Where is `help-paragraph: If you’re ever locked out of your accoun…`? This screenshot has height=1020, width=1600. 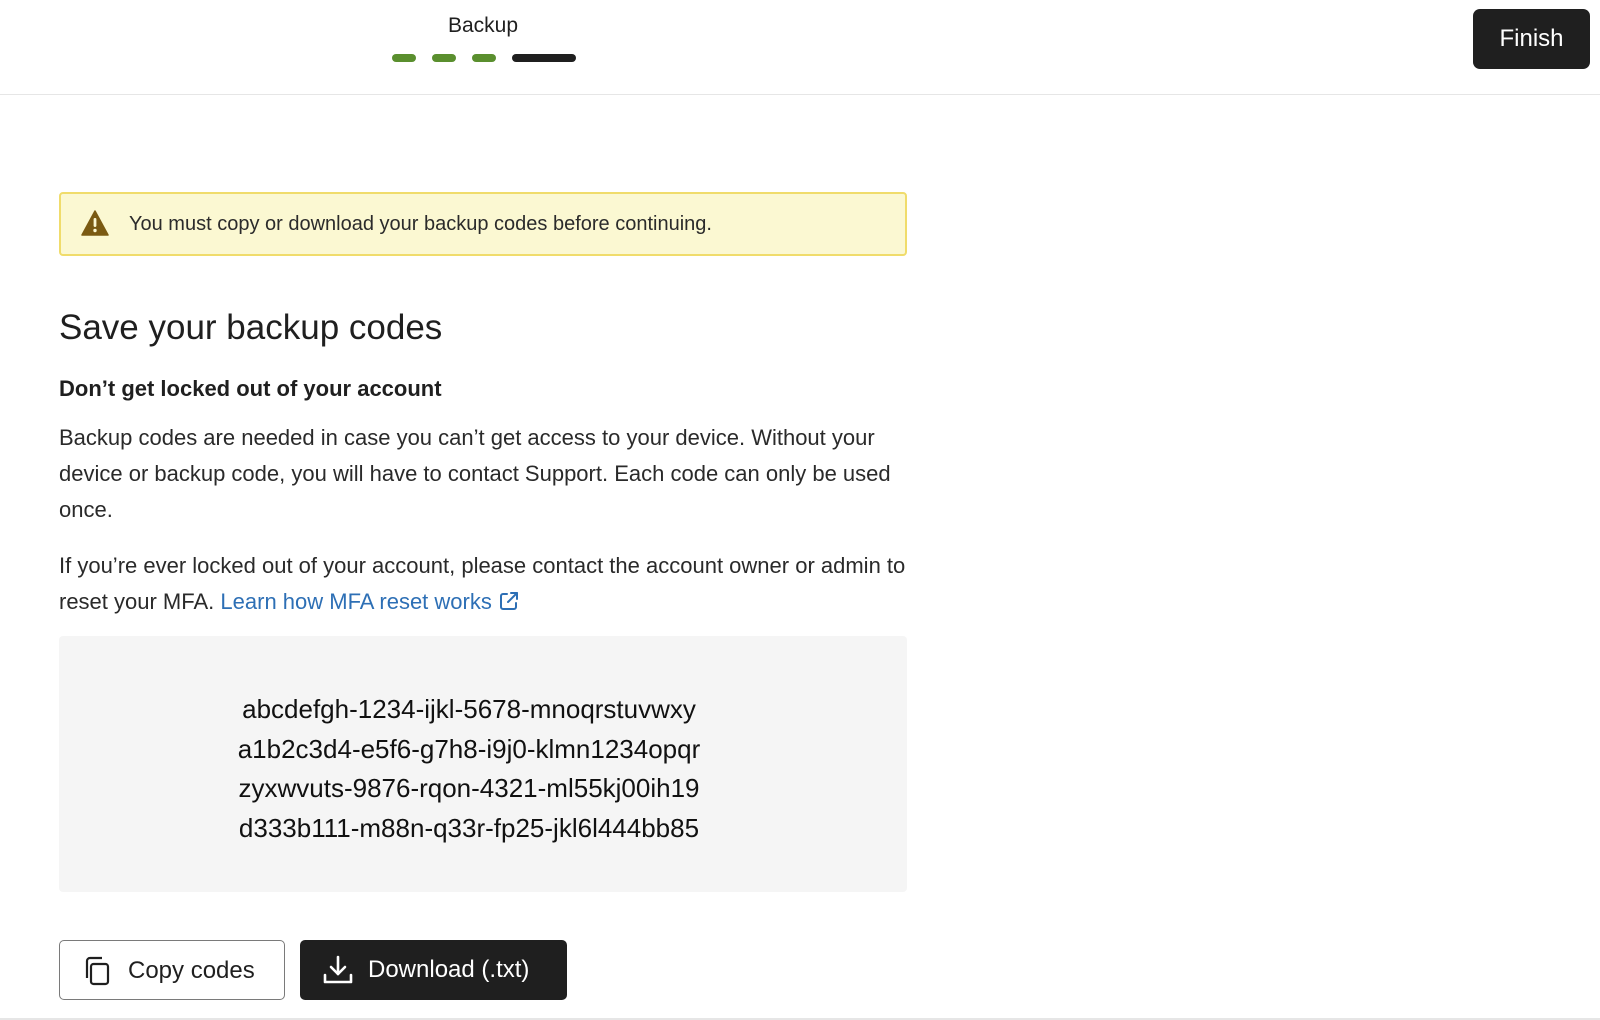 help-paragraph: If you’re ever locked out of your accoun… is located at coordinates (484, 584).